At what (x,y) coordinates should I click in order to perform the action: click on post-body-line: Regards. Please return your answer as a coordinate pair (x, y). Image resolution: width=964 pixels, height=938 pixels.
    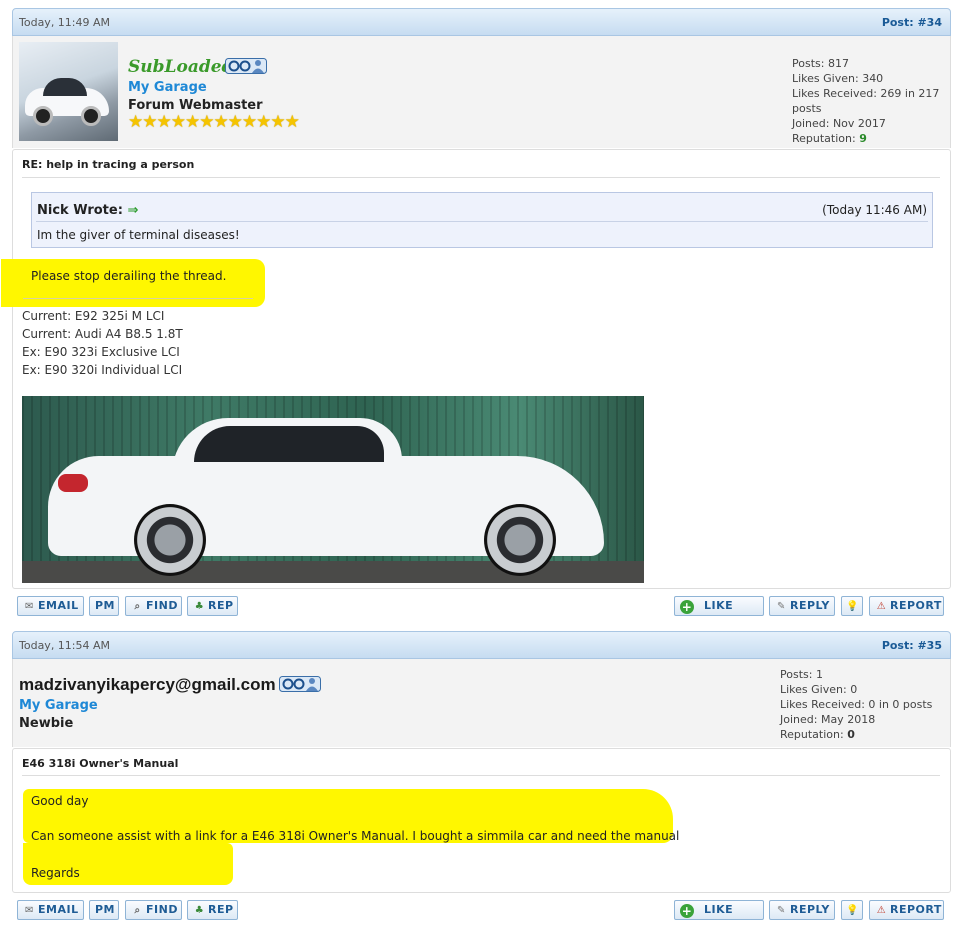
    Looking at the image, I should click on (55, 873).